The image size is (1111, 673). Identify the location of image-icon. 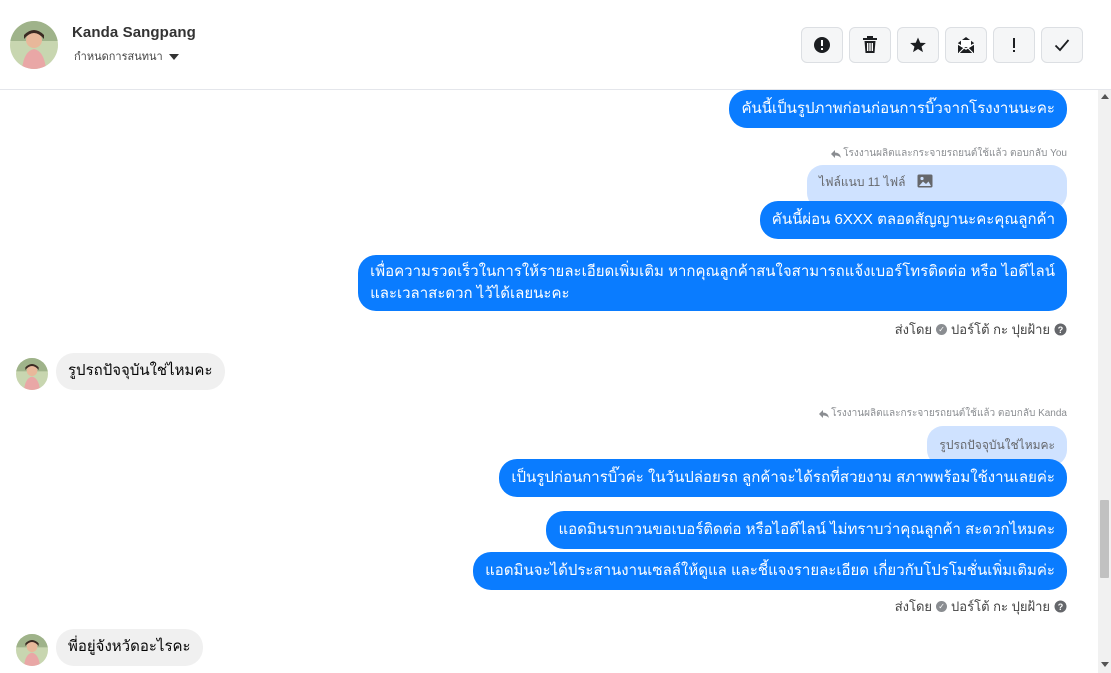
(925, 181).